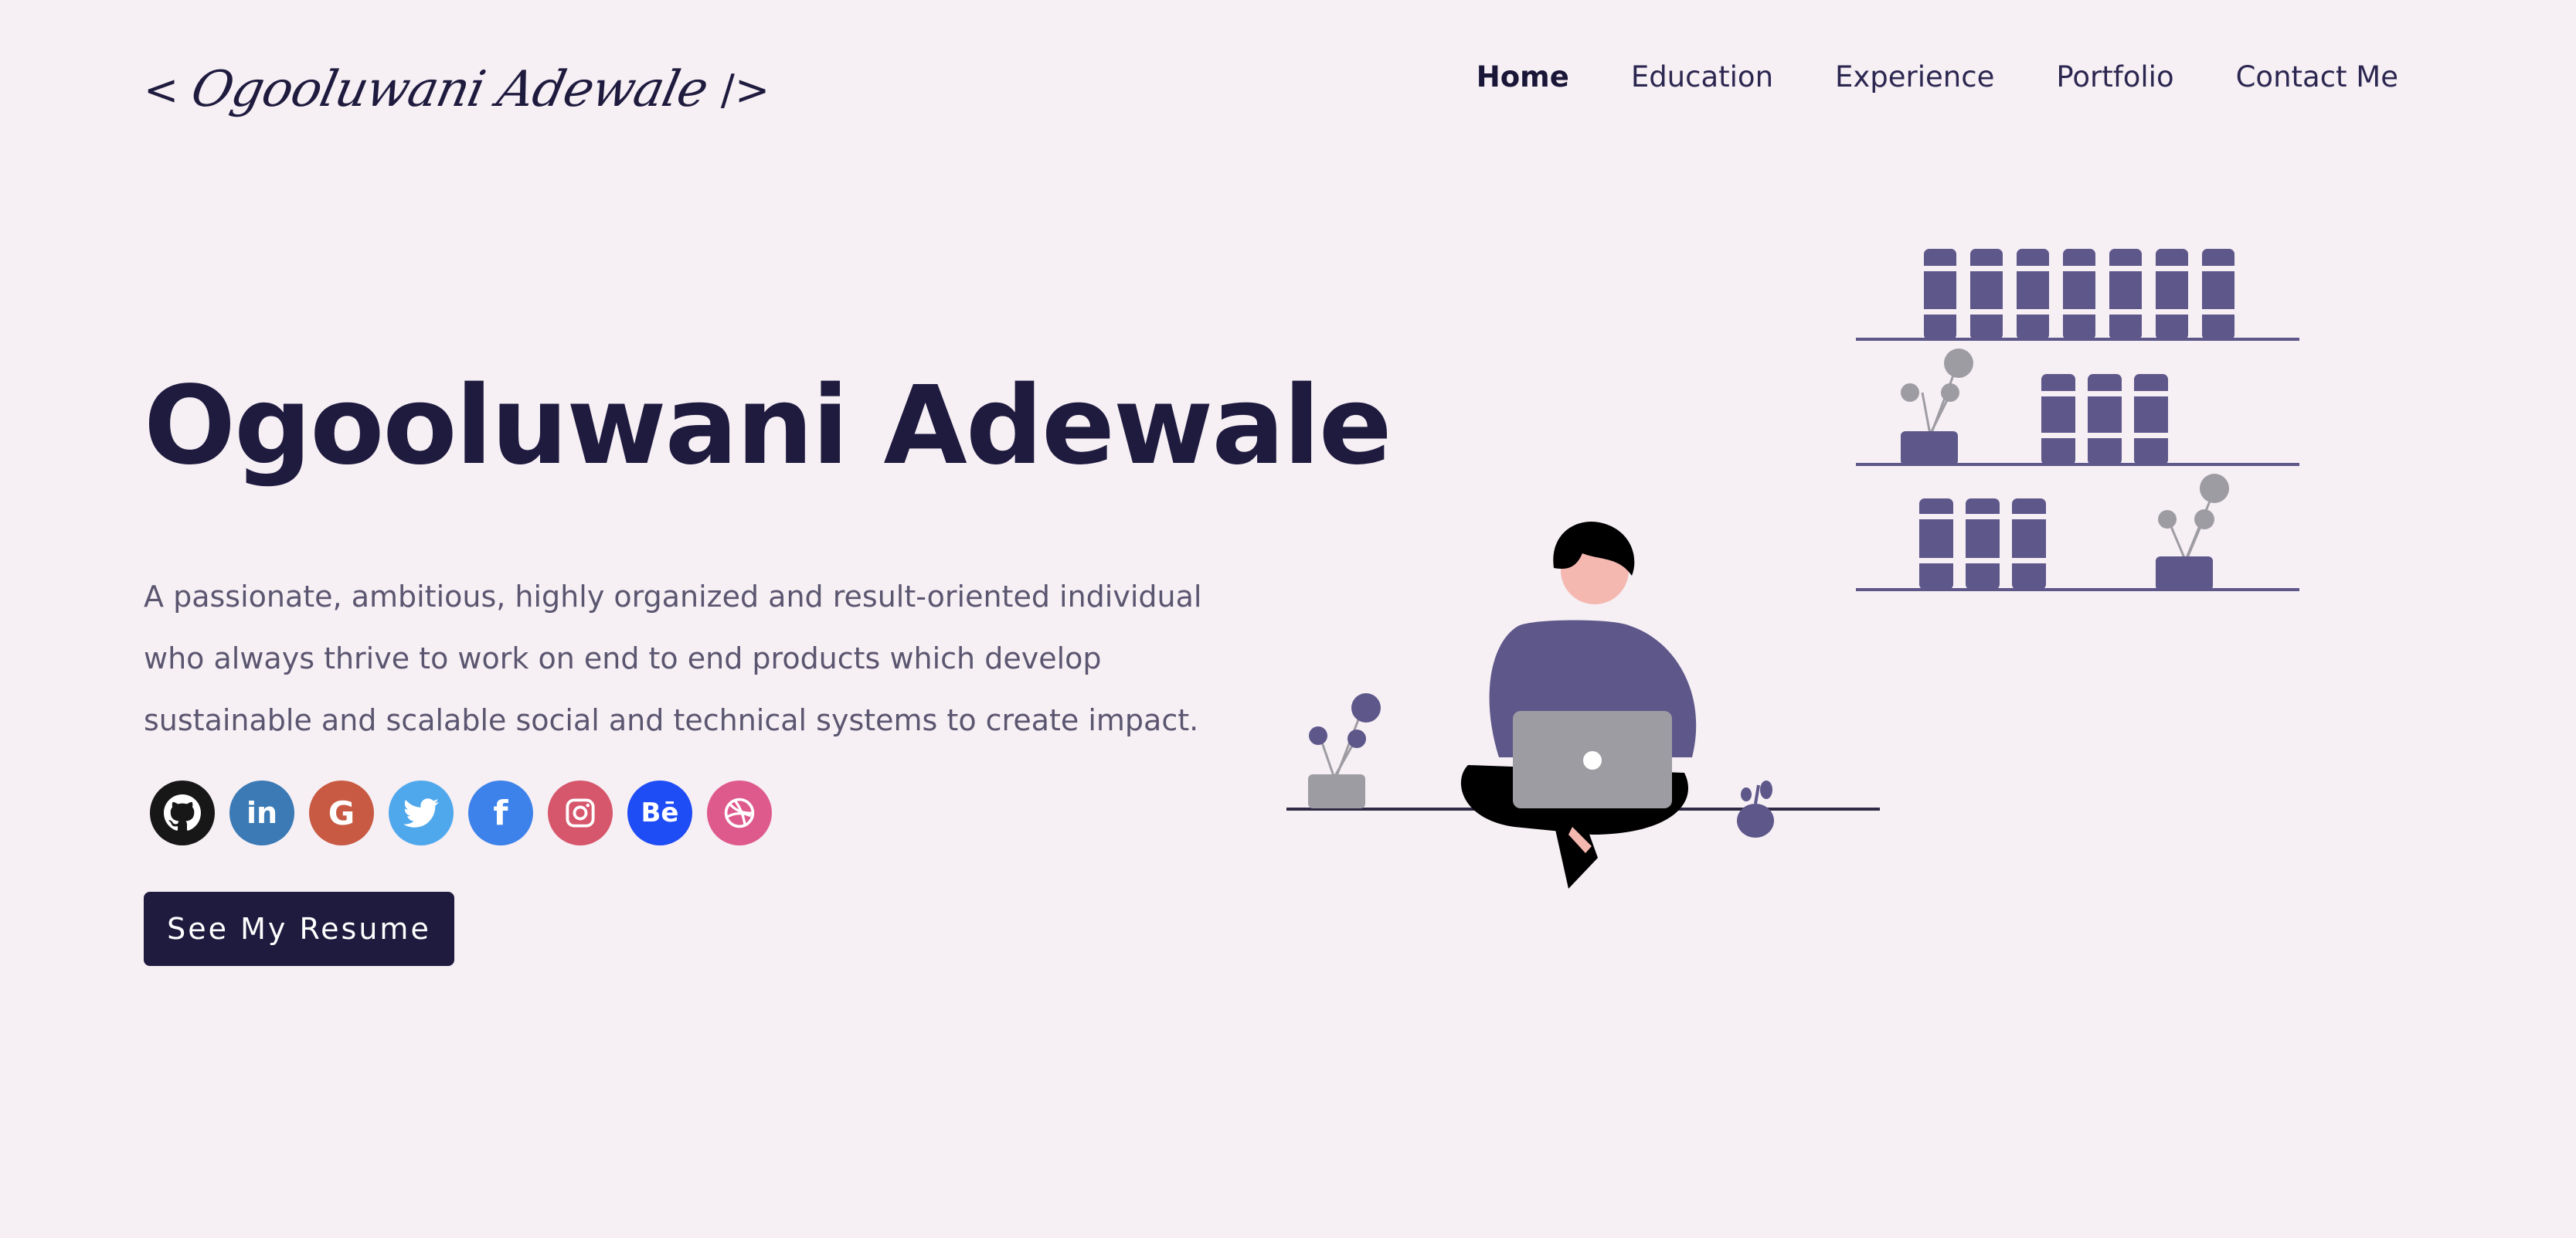 The image size is (2576, 1238). I want to click on google-icon: G, so click(341, 813).